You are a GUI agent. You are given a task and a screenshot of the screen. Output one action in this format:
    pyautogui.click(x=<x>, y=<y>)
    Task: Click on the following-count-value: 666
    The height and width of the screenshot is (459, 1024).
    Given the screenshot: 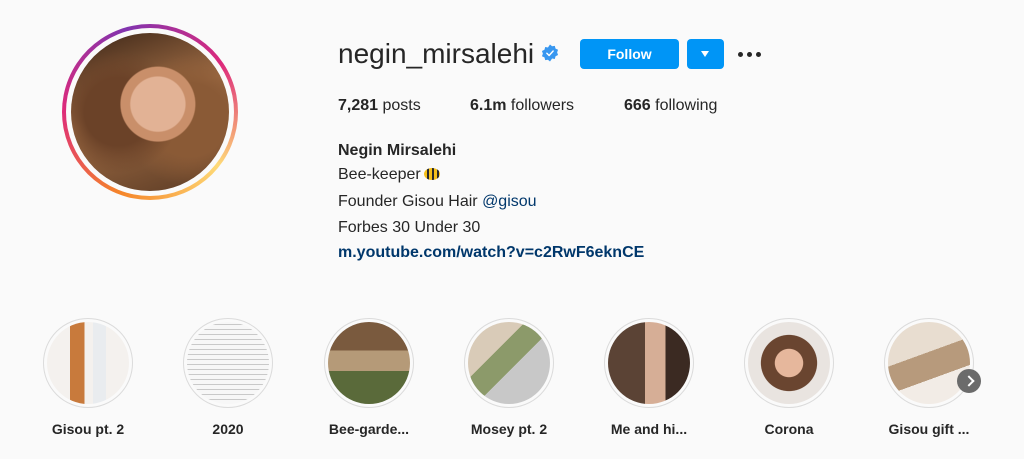 What is the action you would take?
    pyautogui.click(x=637, y=105)
    